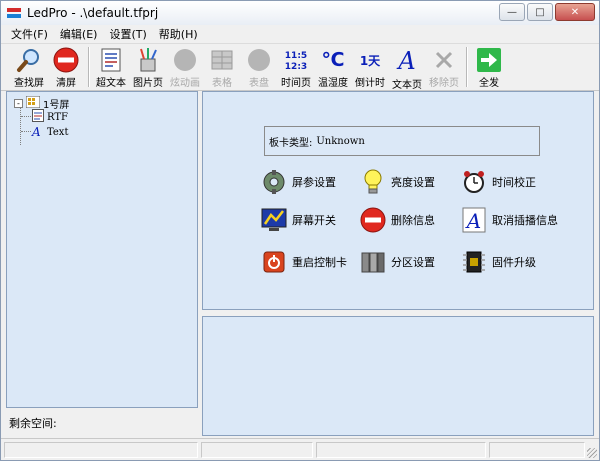 The height and width of the screenshot is (461, 600). I want to click on temp-humidity-button: ℃ 温湿度, so click(333, 67).